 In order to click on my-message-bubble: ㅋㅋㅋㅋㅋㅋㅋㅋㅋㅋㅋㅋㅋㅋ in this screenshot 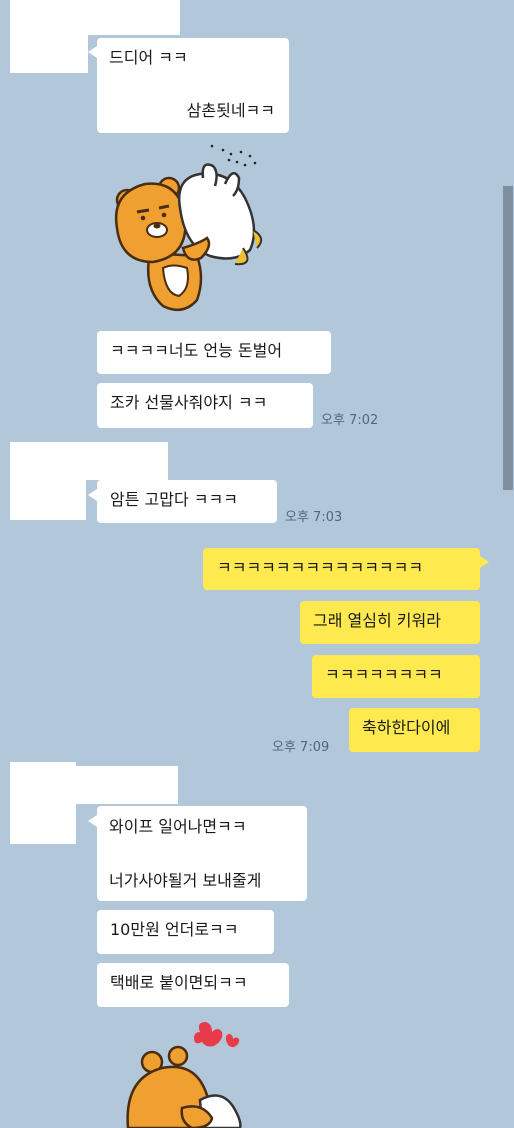, I will do `click(341, 569)`.